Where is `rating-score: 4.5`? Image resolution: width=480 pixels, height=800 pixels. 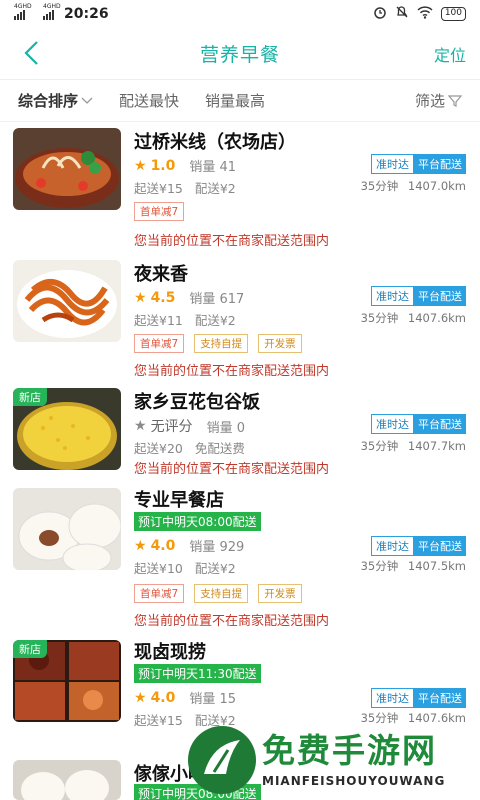
rating-score: 4.5 is located at coordinates (163, 297).